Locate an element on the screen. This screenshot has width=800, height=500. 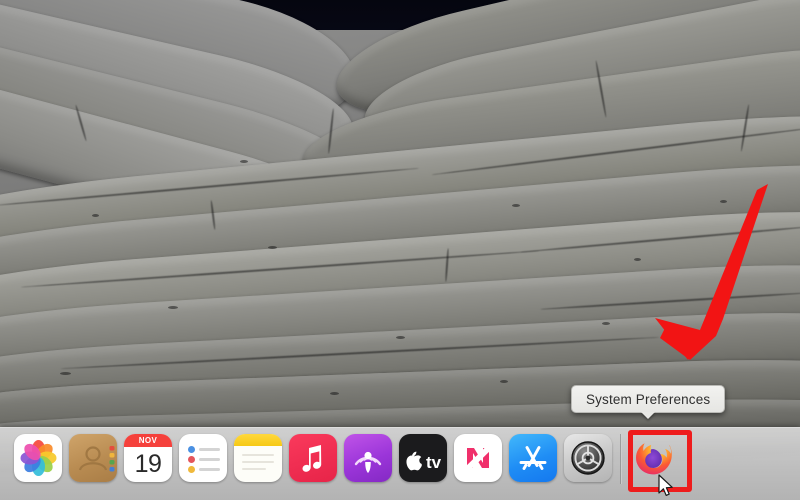
contacts-icon is located at coordinates (93, 458).